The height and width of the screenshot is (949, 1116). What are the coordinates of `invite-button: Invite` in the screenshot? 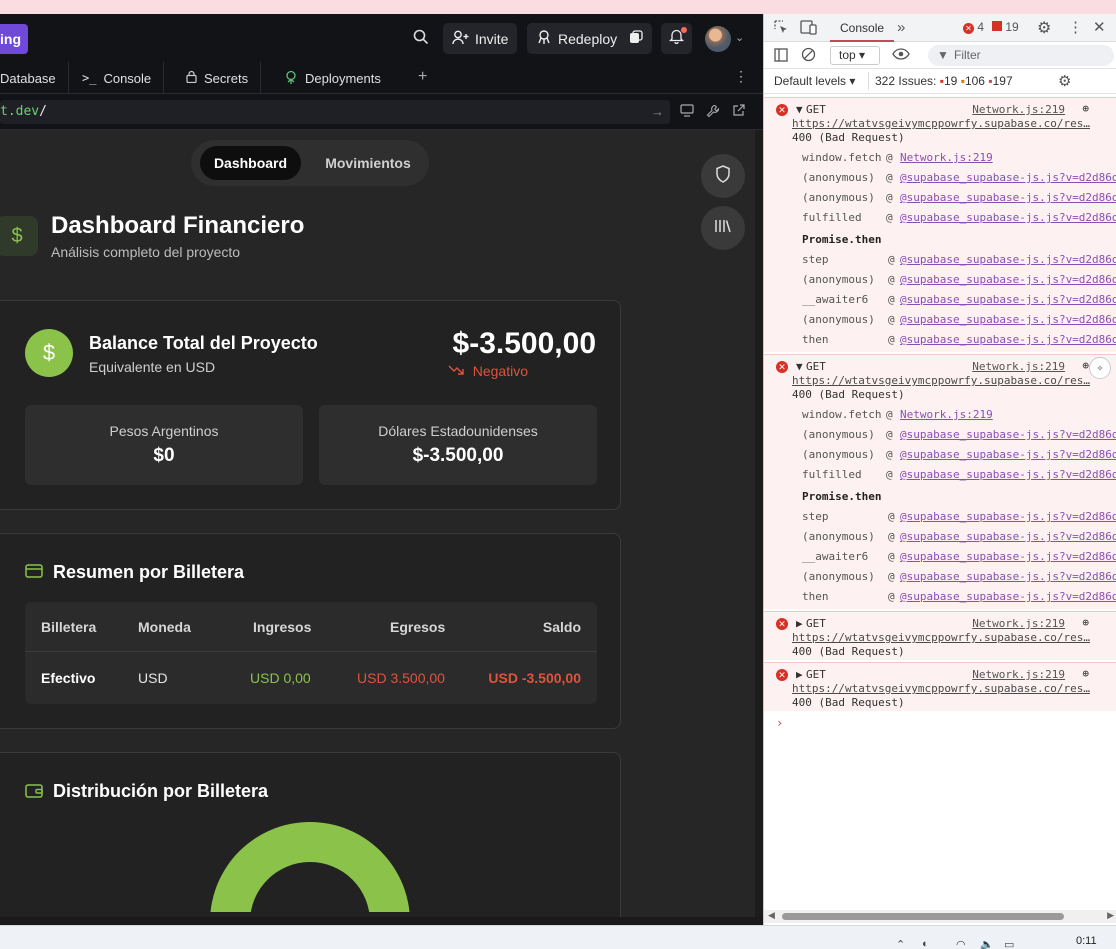 It's located at (480, 38).